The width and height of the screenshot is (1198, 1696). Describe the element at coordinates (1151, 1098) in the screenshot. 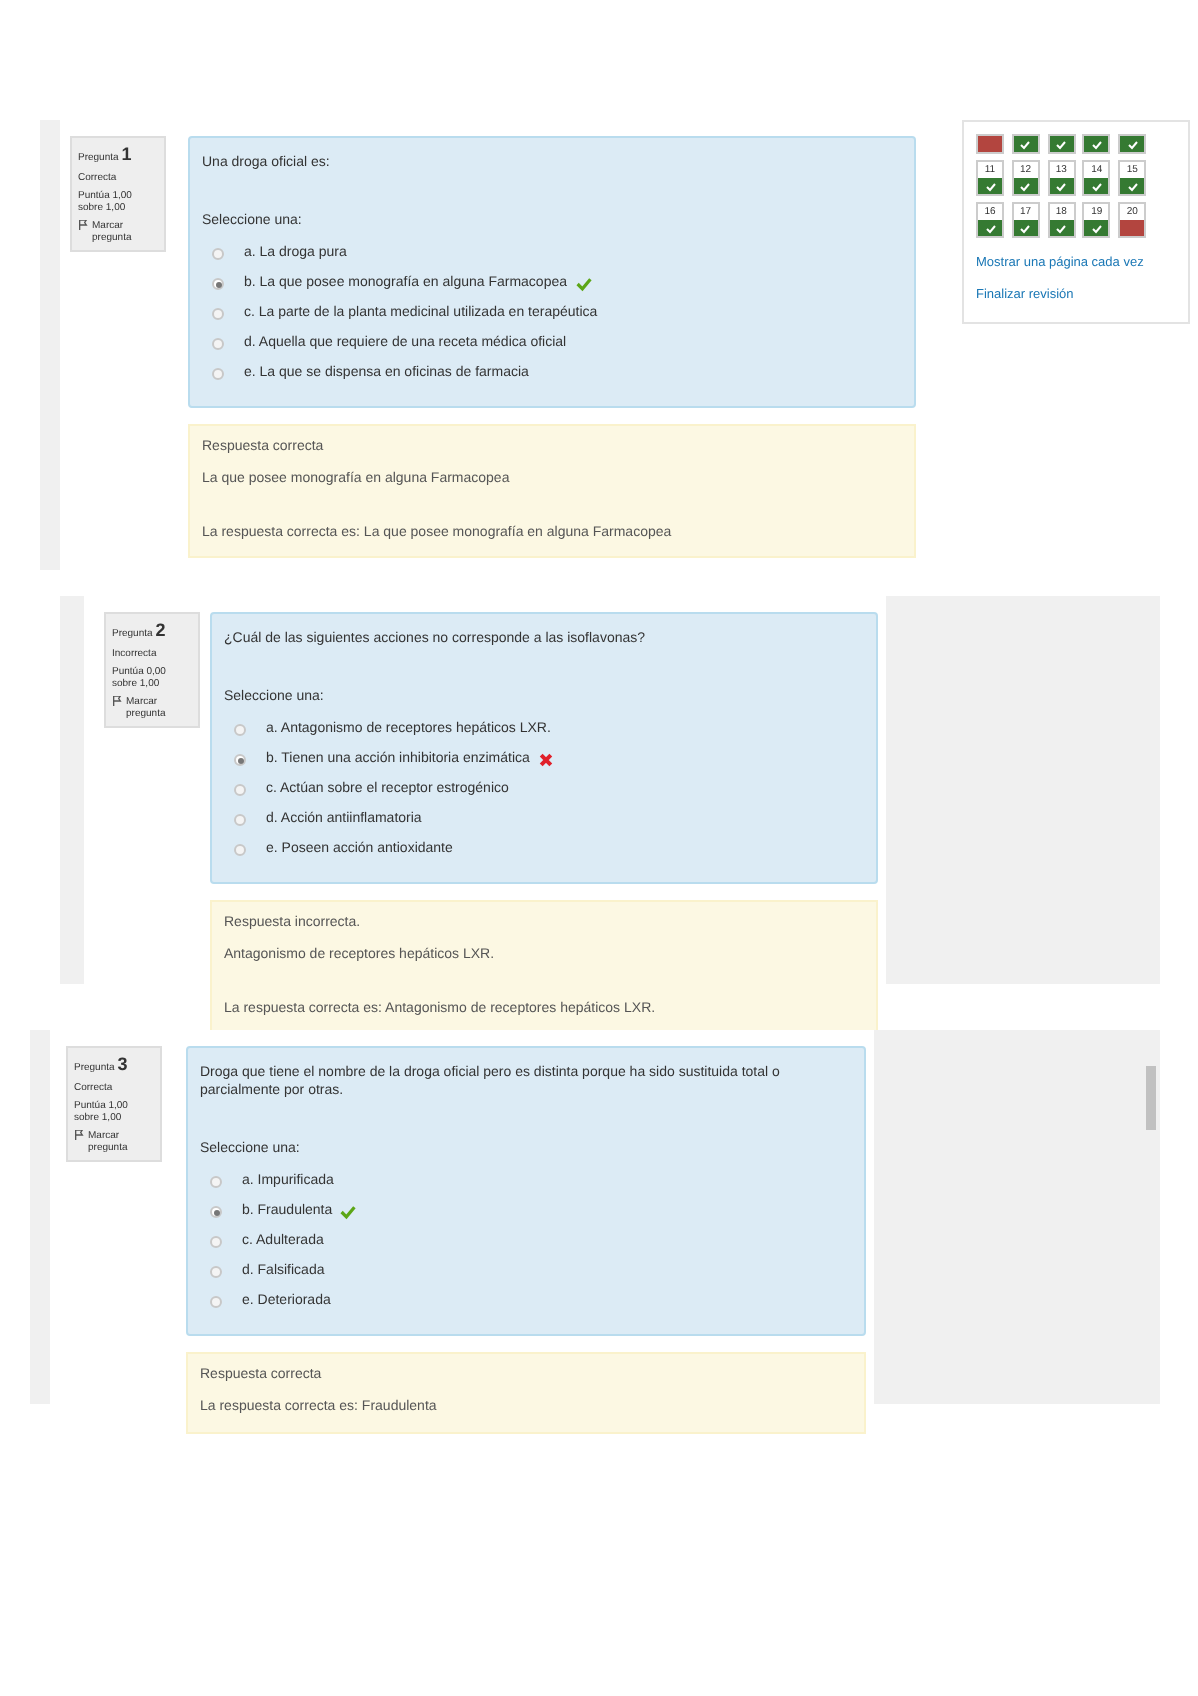

I see `scrollbar-thumb` at that location.